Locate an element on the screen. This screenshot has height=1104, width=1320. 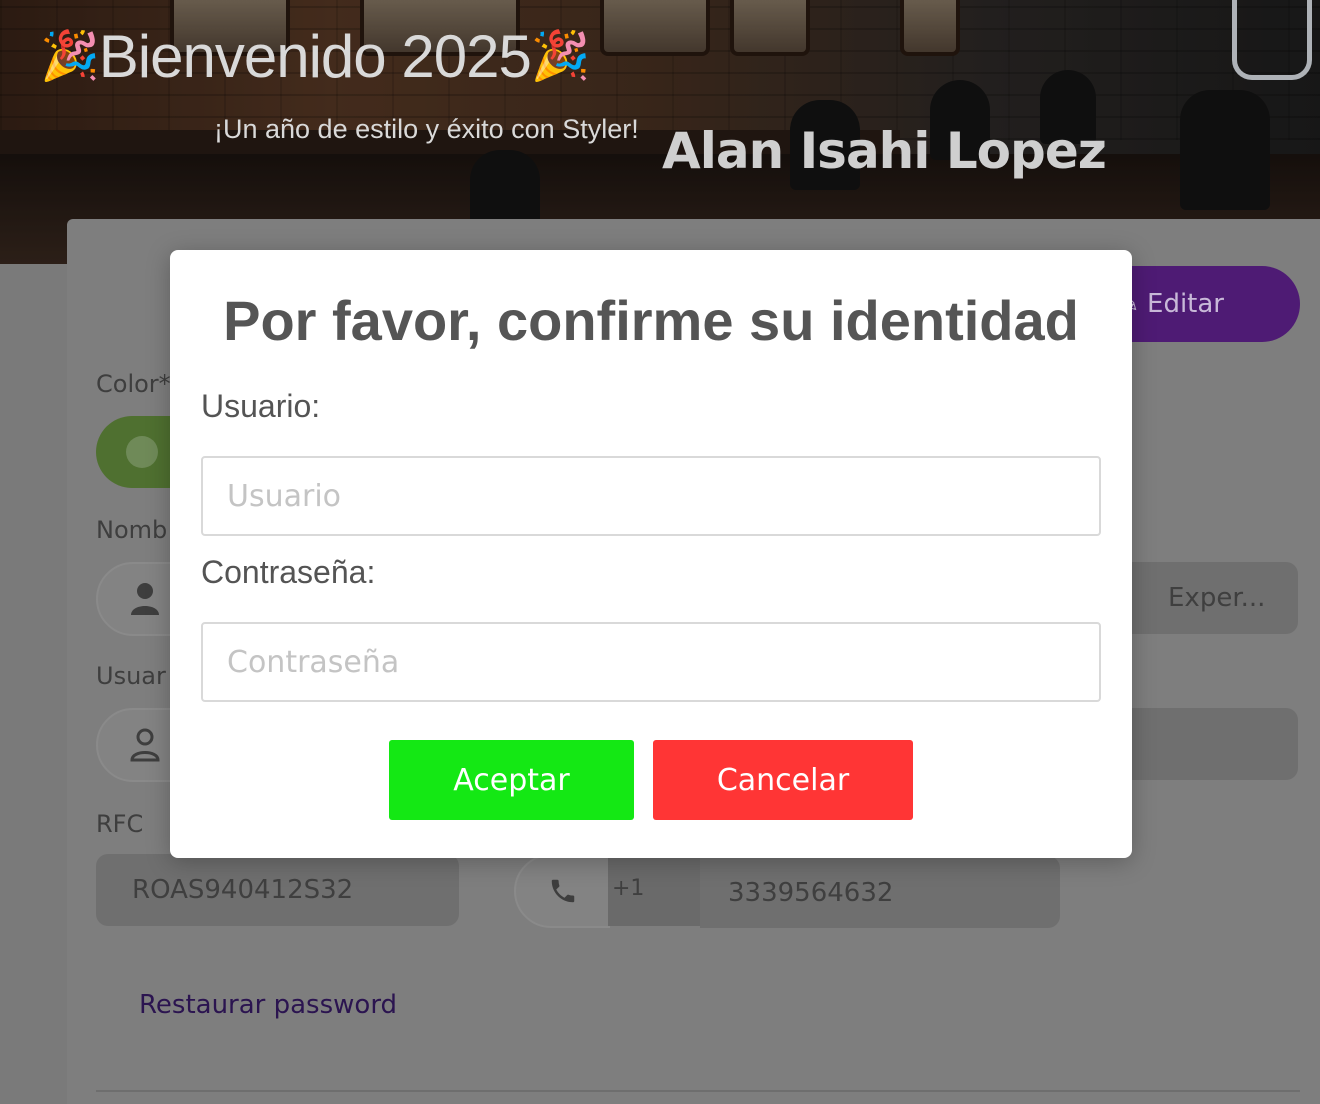
edit-button-label: Editar is located at coordinates (1185, 304).